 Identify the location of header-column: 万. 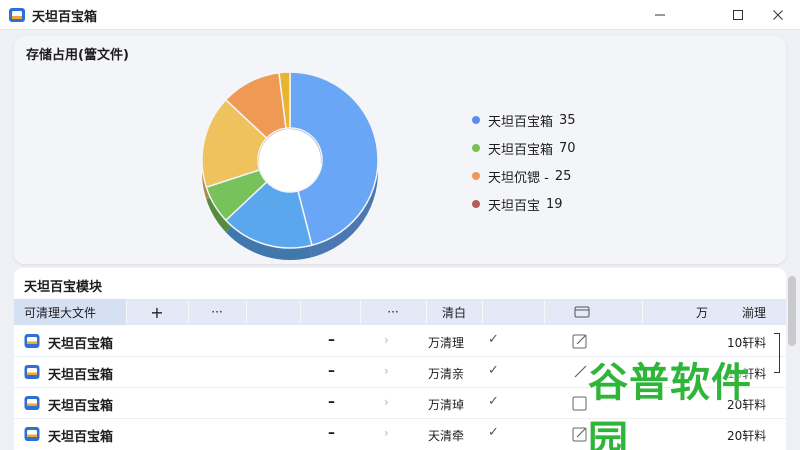
(702, 312).